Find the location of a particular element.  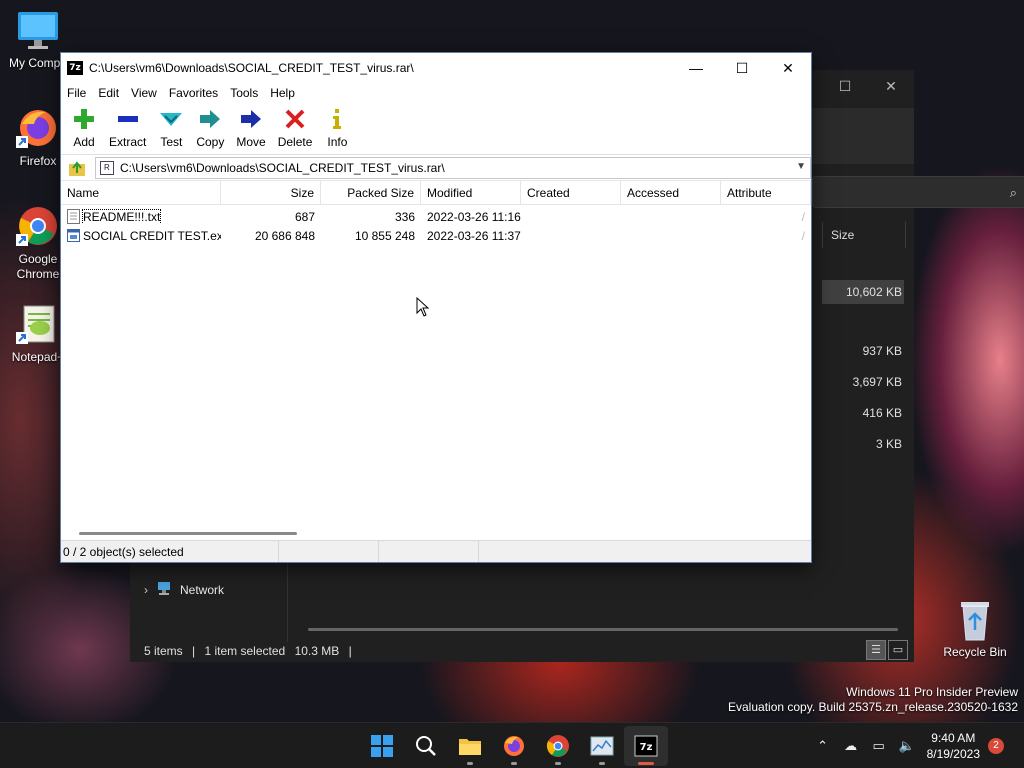

task-manager-icon is located at coordinates (602, 746).